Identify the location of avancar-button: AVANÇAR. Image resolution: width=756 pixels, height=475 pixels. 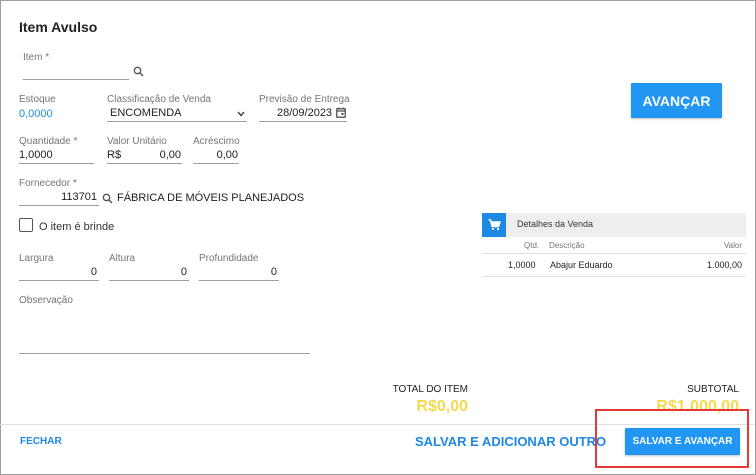
(676, 100).